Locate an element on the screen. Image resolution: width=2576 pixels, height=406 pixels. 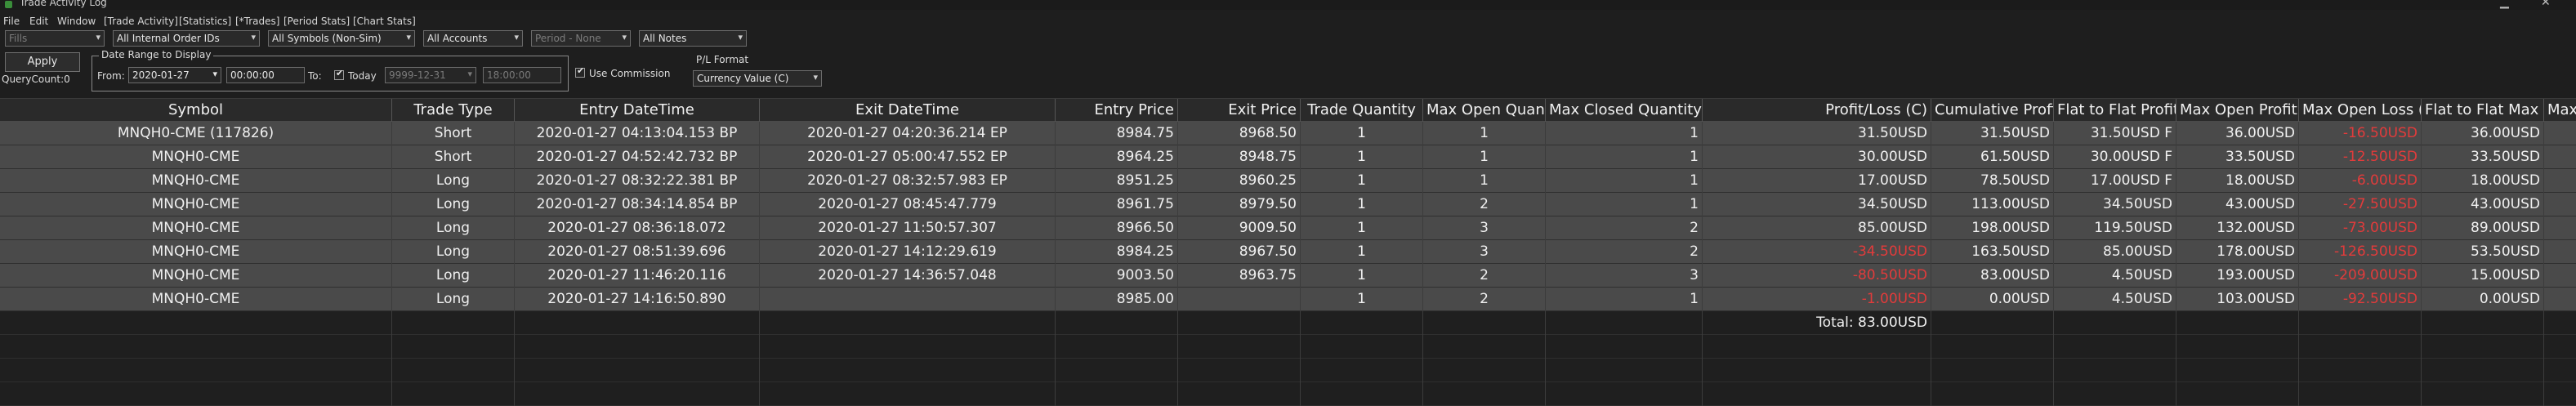
symbols-dropdown: All Symbols (Non-Sim) ▾ is located at coordinates (342, 38).